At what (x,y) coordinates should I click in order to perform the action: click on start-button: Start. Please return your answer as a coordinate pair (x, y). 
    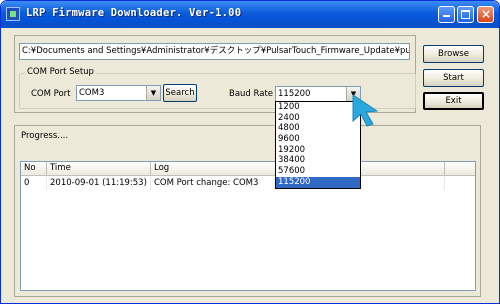
    Looking at the image, I should click on (453, 78).